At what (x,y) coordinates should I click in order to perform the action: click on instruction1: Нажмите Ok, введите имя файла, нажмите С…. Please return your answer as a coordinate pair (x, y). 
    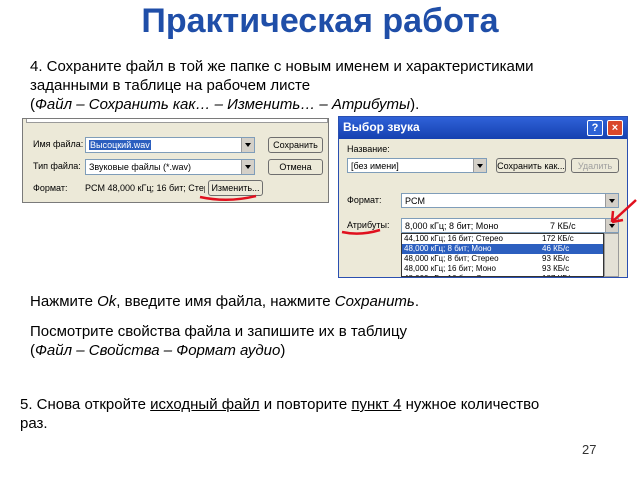
    Looking at the image, I should click on (224, 301).